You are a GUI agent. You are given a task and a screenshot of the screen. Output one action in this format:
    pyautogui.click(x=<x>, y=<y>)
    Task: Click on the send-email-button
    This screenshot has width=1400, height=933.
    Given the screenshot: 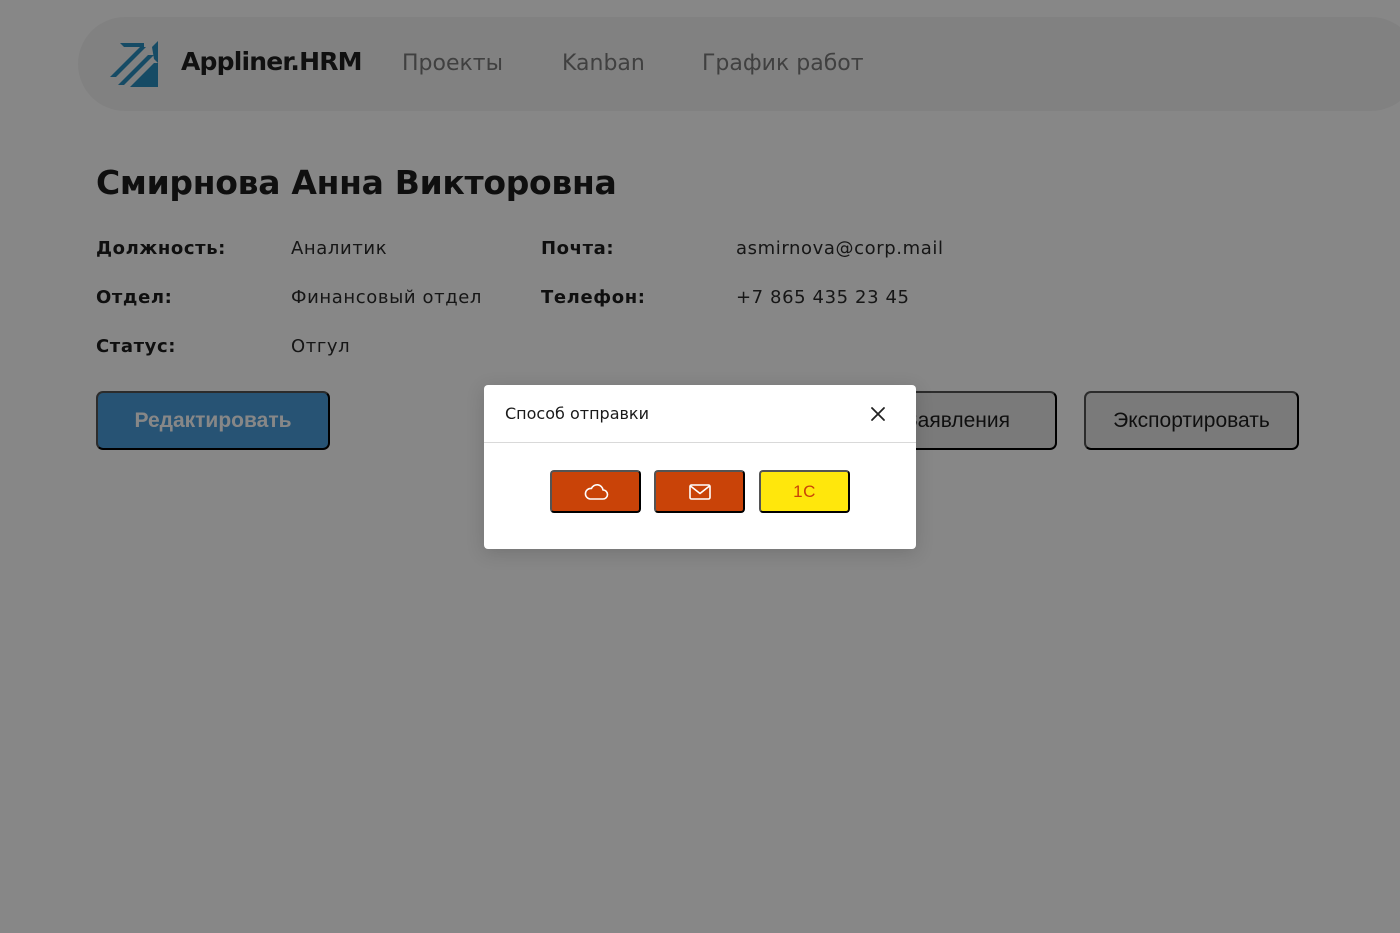 What is the action you would take?
    pyautogui.click(x=699, y=491)
    